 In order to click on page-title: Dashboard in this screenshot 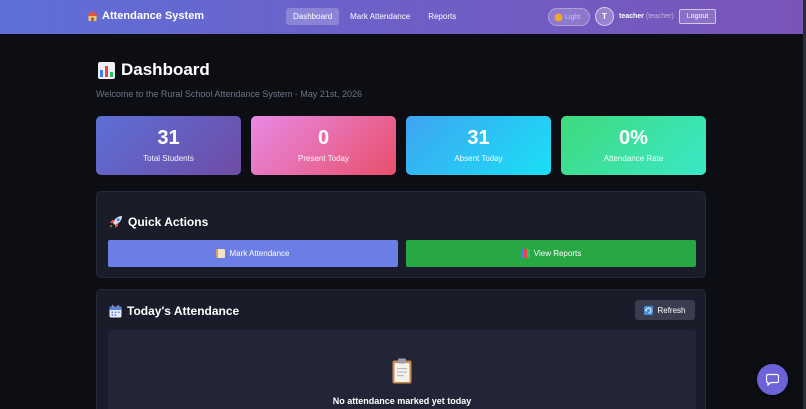, I will do `click(154, 70)`.